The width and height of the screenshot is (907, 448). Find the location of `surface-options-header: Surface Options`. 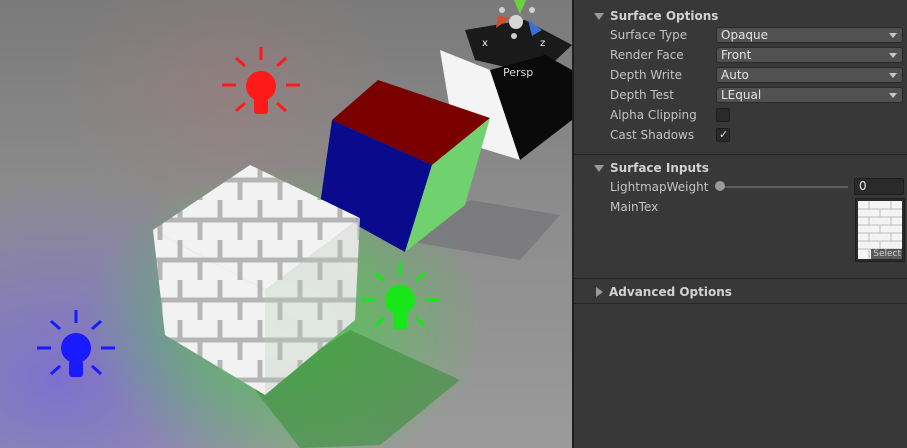

surface-options-header: Surface Options is located at coordinates (740, 16).